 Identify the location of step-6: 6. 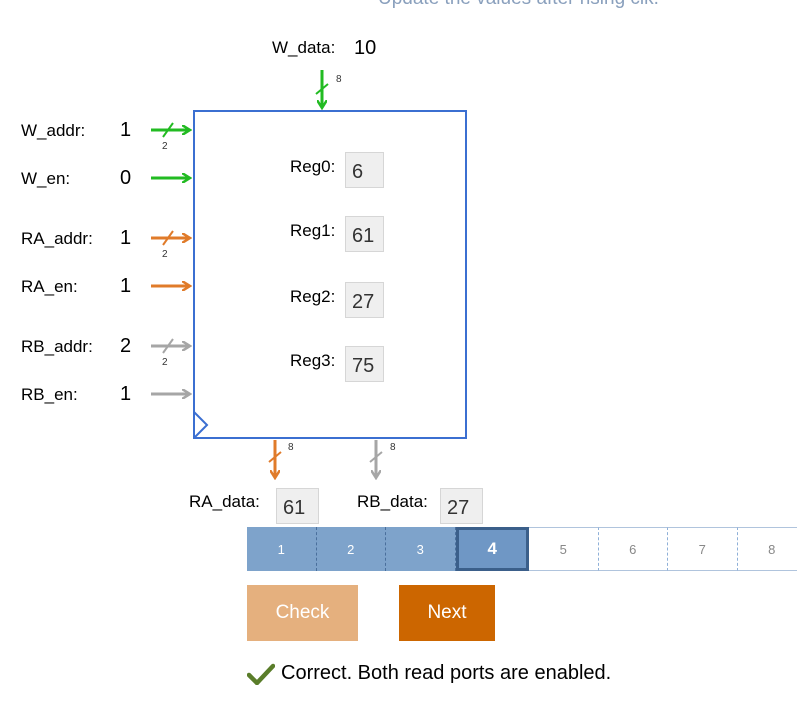
(633, 549).